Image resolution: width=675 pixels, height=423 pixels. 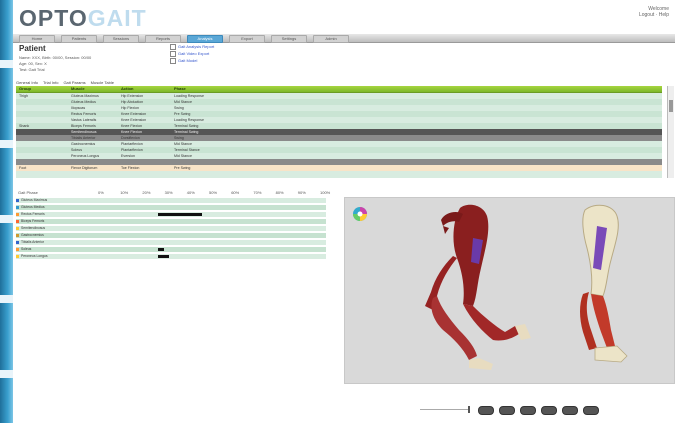 What do you see at coordinates (33, 242) in the screenshot?
I see `timeline-row-label: Tibialis Anterior` at bounding box center [33, 242].